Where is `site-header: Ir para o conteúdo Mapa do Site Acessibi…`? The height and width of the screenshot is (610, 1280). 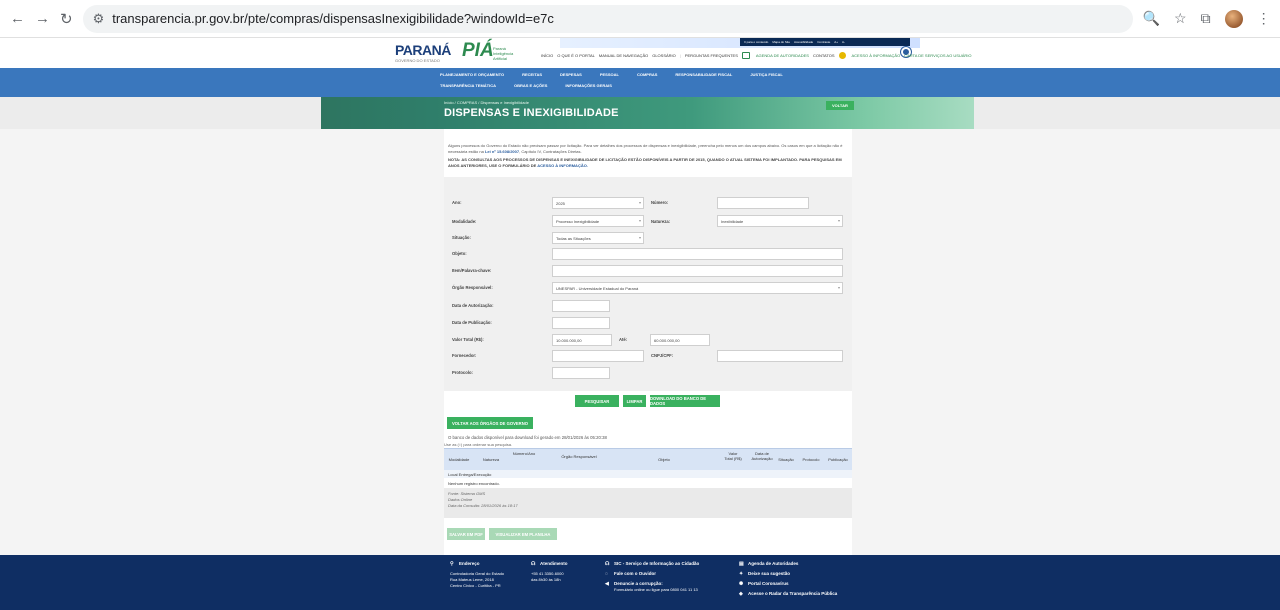 site-header: Ir para o conteúdo Mapa do Site Acessibi… is located at coordinates (640, 53).